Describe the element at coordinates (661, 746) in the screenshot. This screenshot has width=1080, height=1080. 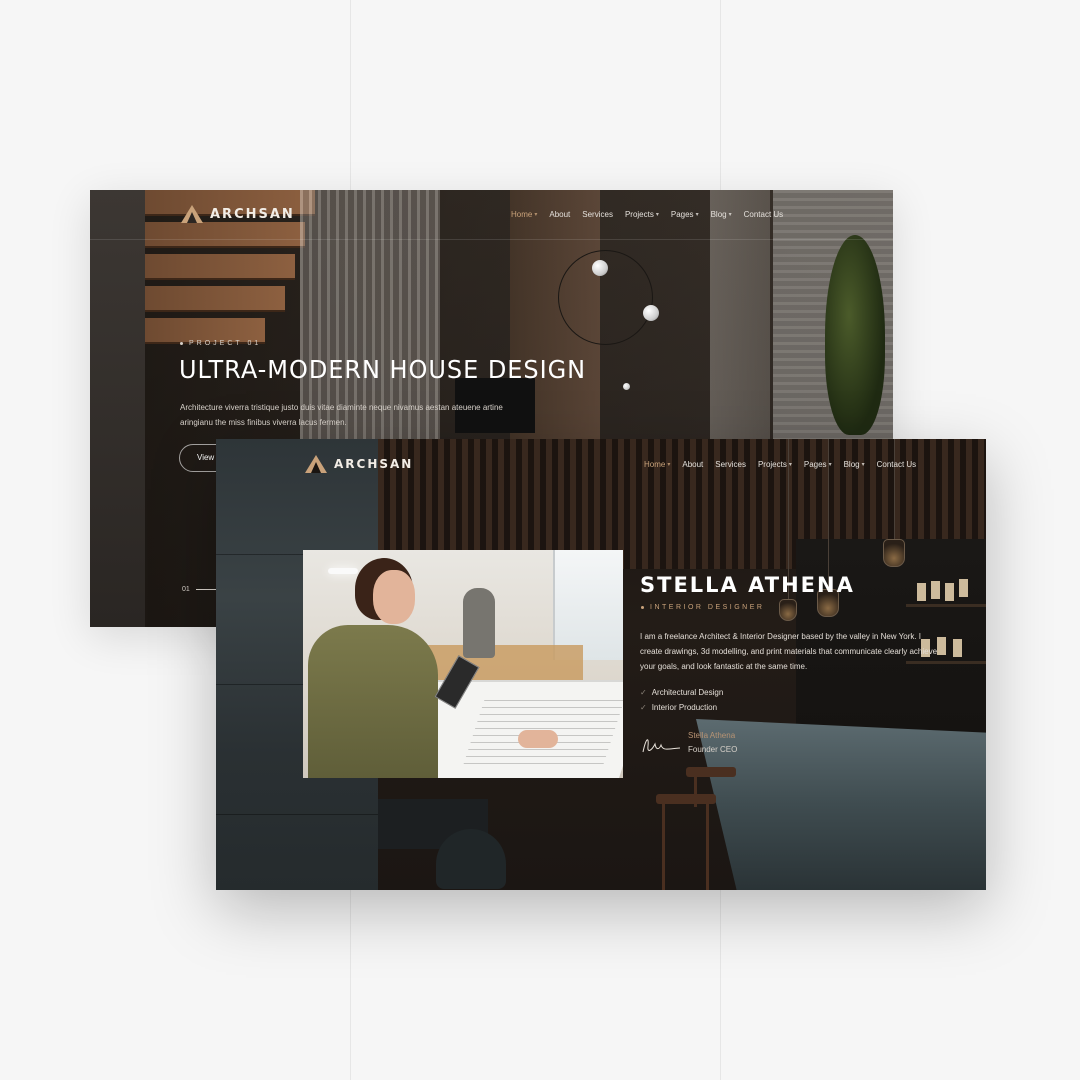
I see `signature-image` at that location.